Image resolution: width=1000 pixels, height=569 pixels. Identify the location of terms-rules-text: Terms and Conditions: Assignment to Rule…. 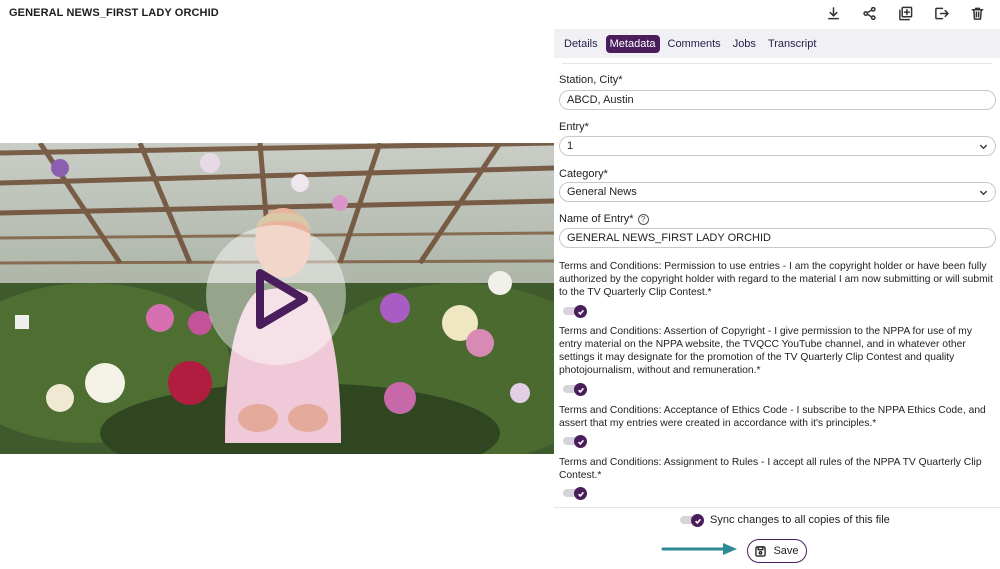
(770, 469).